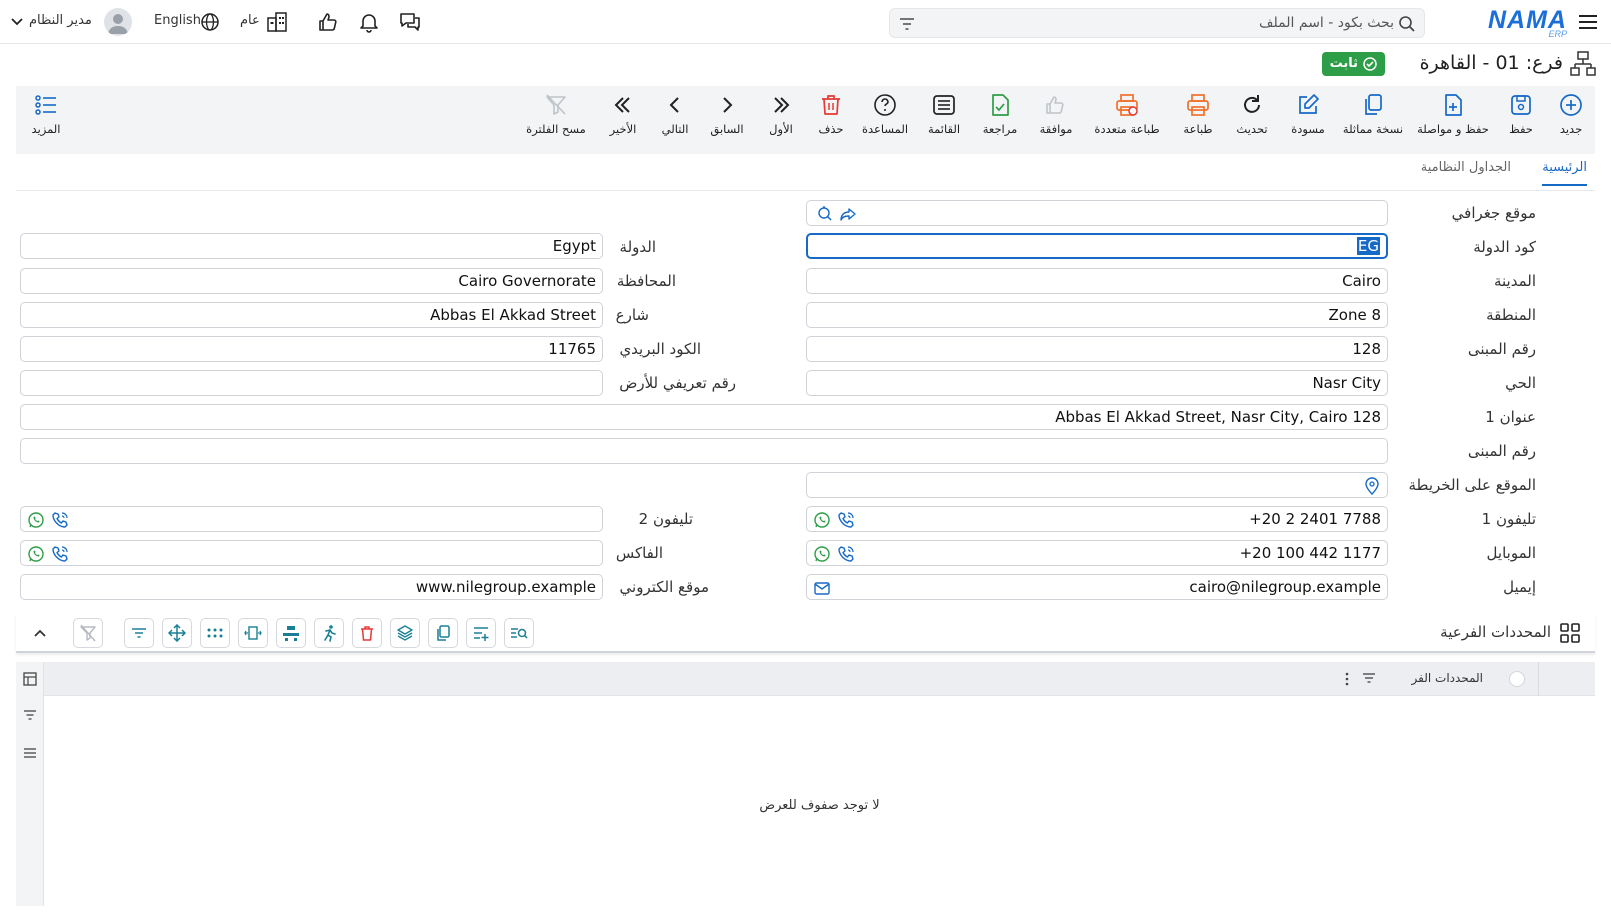 The image size is (1611, 917). Describe the element at coordinates (885, 121) in the screenshot. I see `help-button: المساعدة` at that location.